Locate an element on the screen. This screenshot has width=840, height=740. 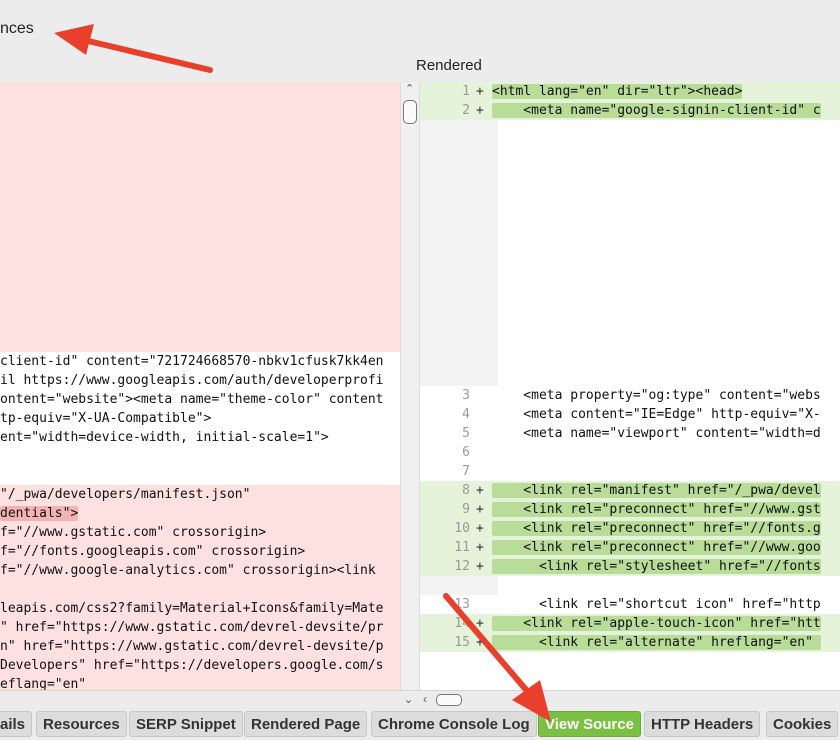
line-number: 6 is located at coordinates (466, 452).